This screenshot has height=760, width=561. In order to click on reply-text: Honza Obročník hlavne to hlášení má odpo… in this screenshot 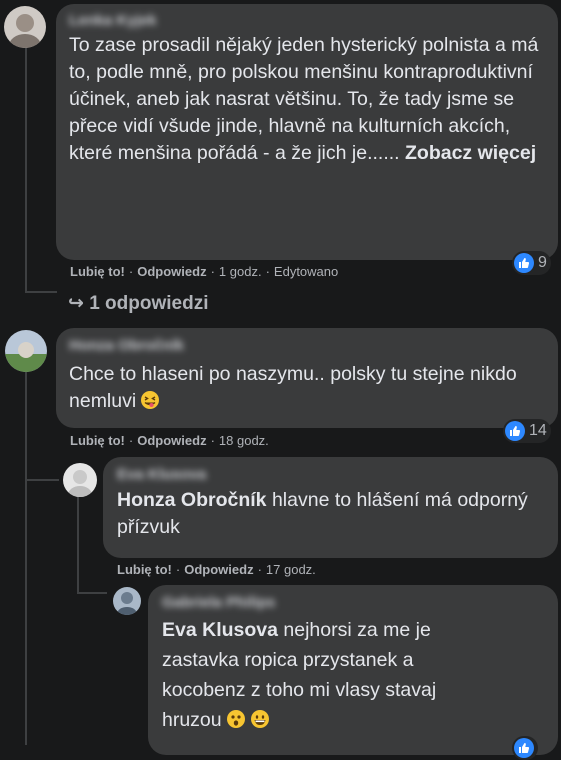, I will do `click(322, 513)`.